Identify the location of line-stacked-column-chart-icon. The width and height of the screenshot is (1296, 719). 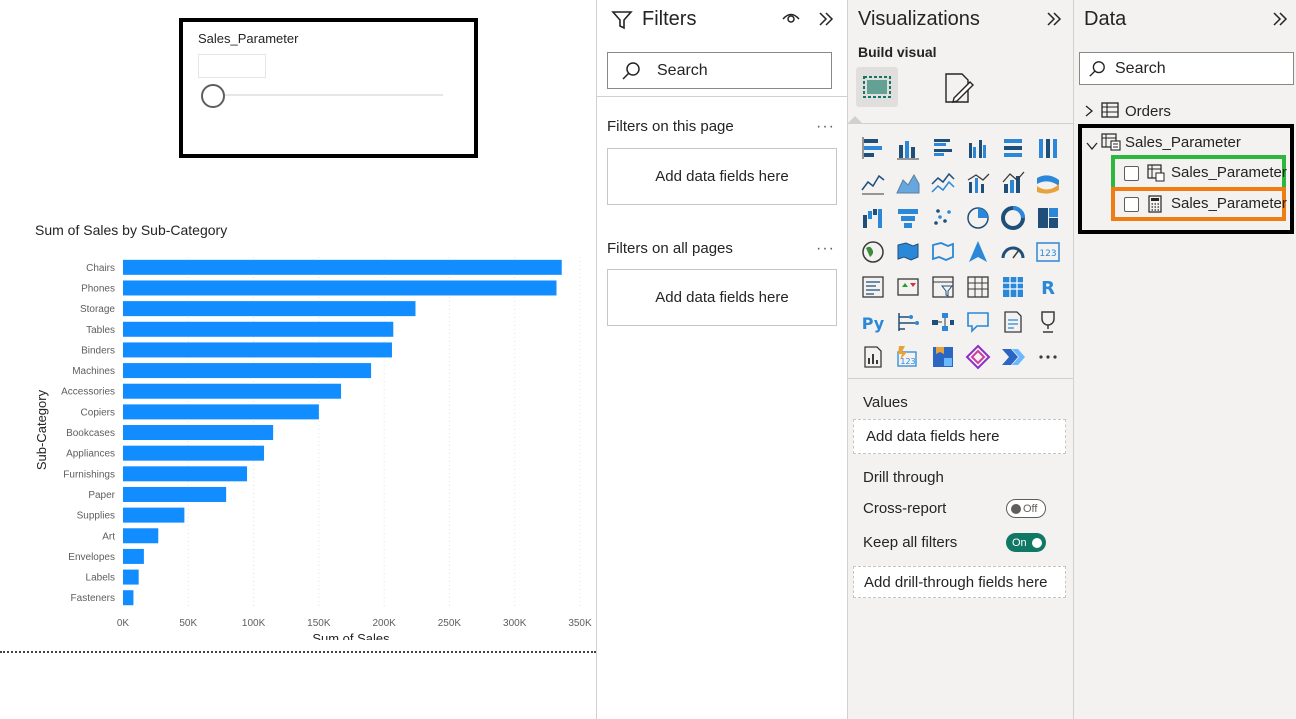
(1013, 183).